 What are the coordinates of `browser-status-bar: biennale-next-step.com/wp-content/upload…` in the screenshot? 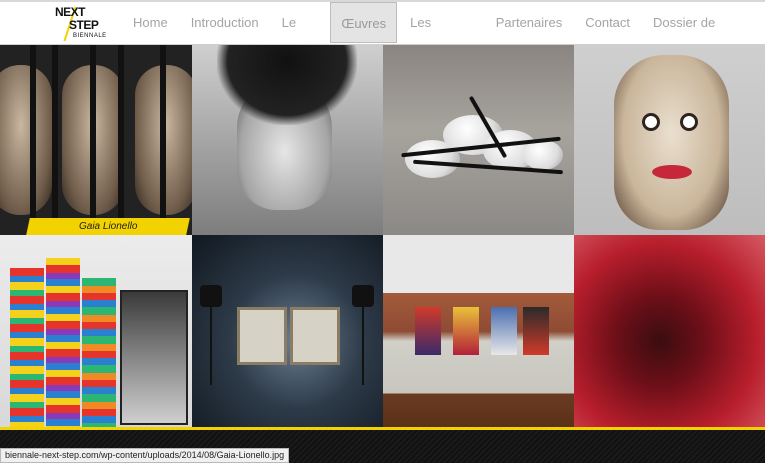 It's located at (145, 455).